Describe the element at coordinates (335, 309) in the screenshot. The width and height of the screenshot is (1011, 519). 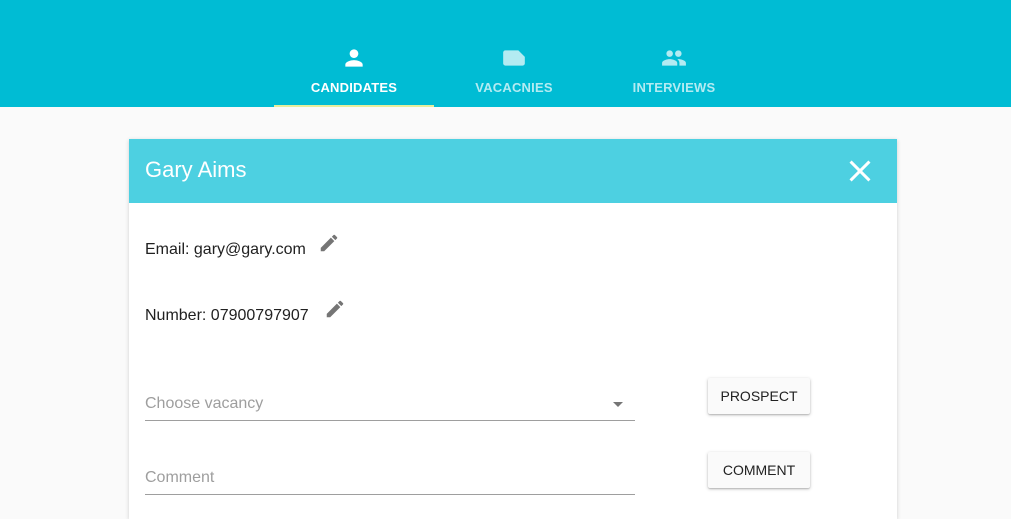
I see `edit-number-icon` at that location.